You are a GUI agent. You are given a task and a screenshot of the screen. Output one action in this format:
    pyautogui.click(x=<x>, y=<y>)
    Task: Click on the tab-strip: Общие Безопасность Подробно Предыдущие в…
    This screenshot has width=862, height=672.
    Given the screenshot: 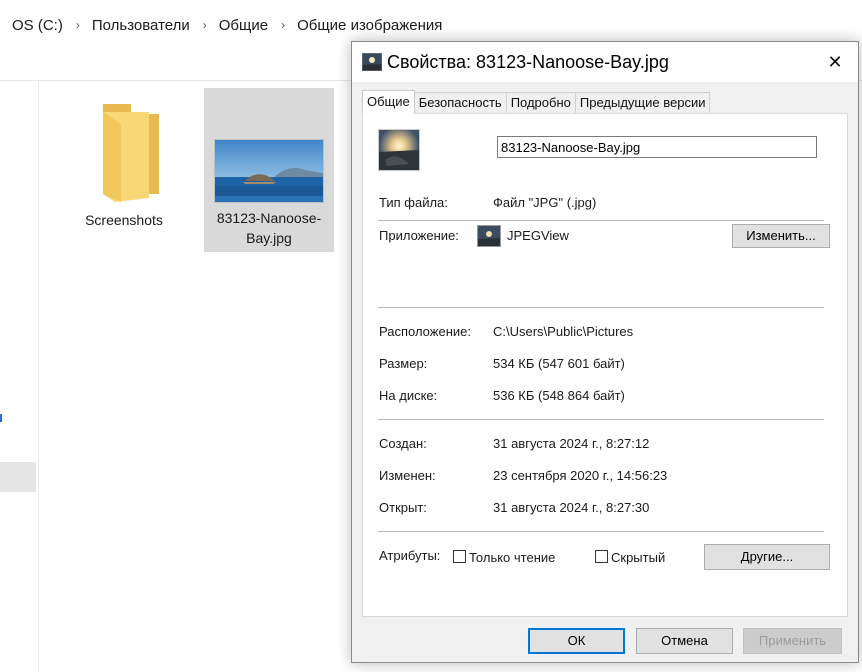 What is the action you would take?
    pyautogui.click(x=536, y=102)
    